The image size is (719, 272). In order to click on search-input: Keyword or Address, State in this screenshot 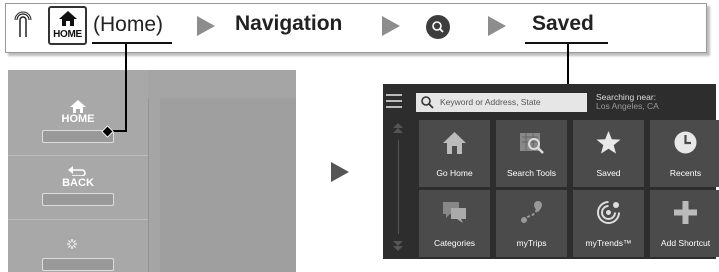, I will do `click(501, 102)`.